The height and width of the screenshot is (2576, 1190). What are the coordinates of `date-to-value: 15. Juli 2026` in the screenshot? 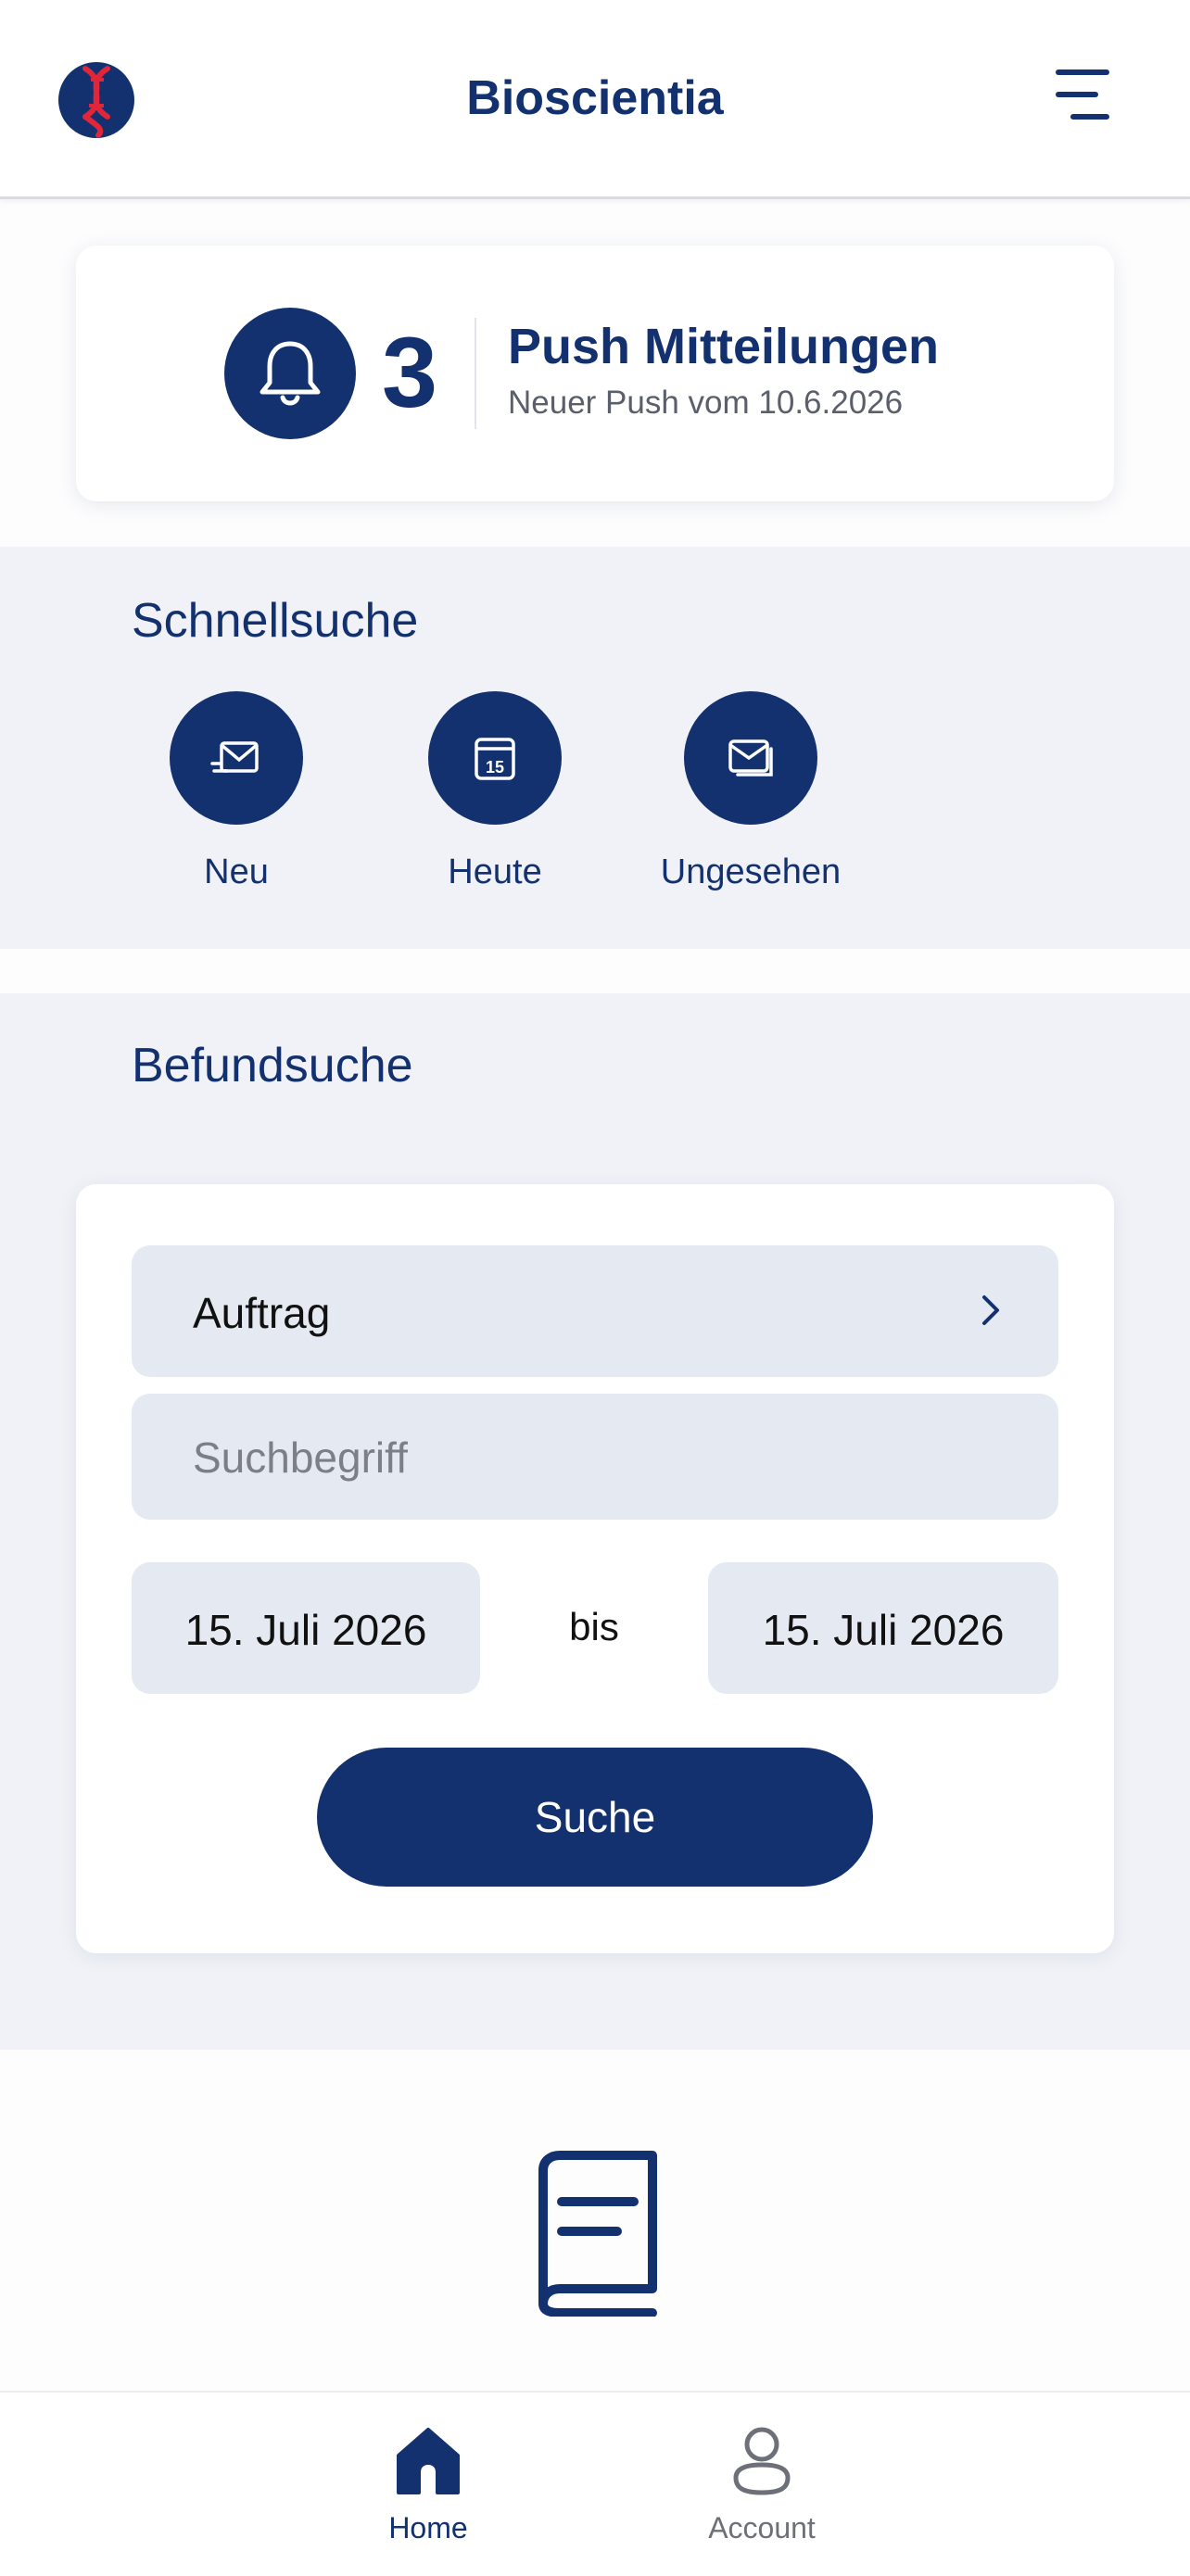 It's located at (883, 1630).